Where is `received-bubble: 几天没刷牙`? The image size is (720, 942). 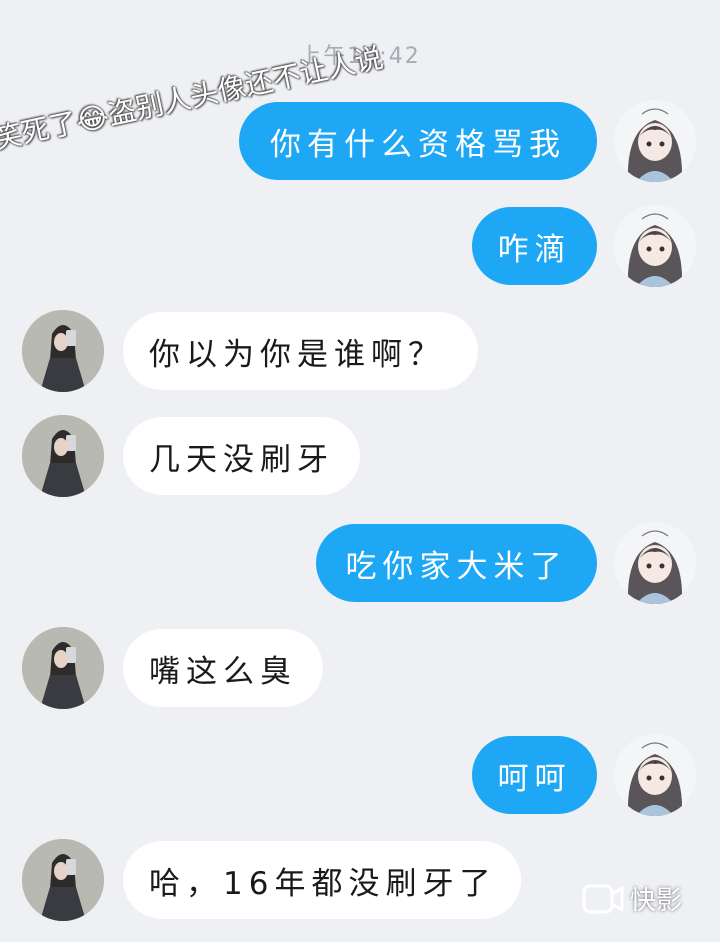
received-bubble: 几天没刷牙 is located at coordinates (241, 456).